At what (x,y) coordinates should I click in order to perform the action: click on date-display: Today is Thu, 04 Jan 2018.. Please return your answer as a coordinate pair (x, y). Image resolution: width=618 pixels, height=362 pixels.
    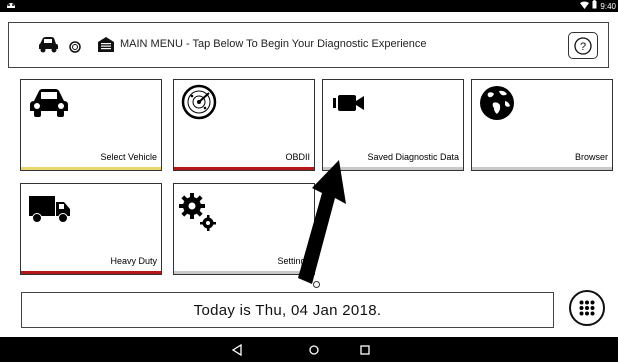
    Looking at the image, I should click on (287, 310).